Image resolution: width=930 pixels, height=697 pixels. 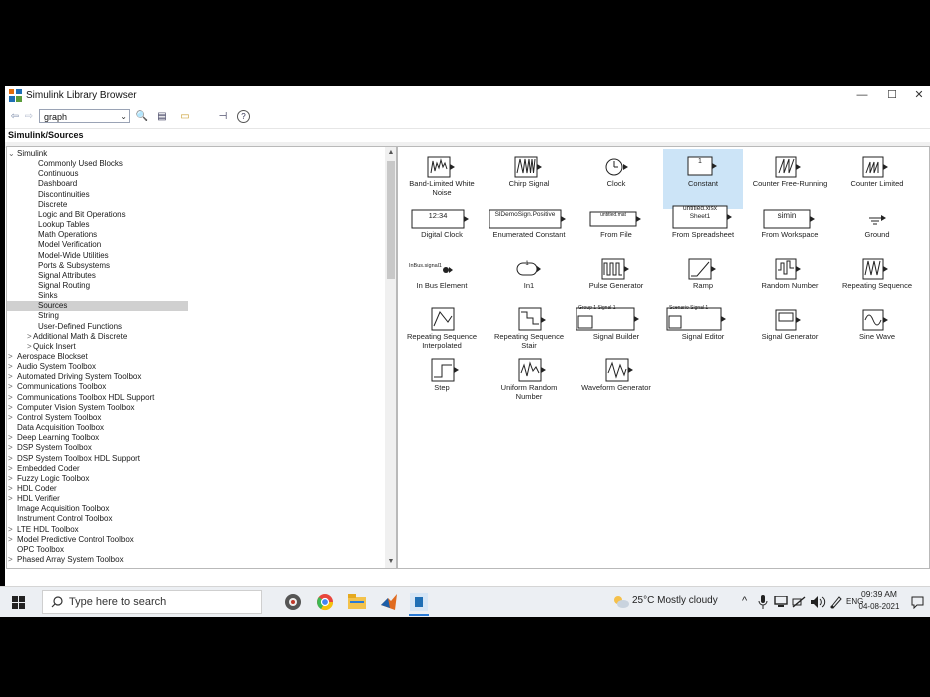 I want to click on block-label: Enumerated Constant, so click(x=529, y=234).